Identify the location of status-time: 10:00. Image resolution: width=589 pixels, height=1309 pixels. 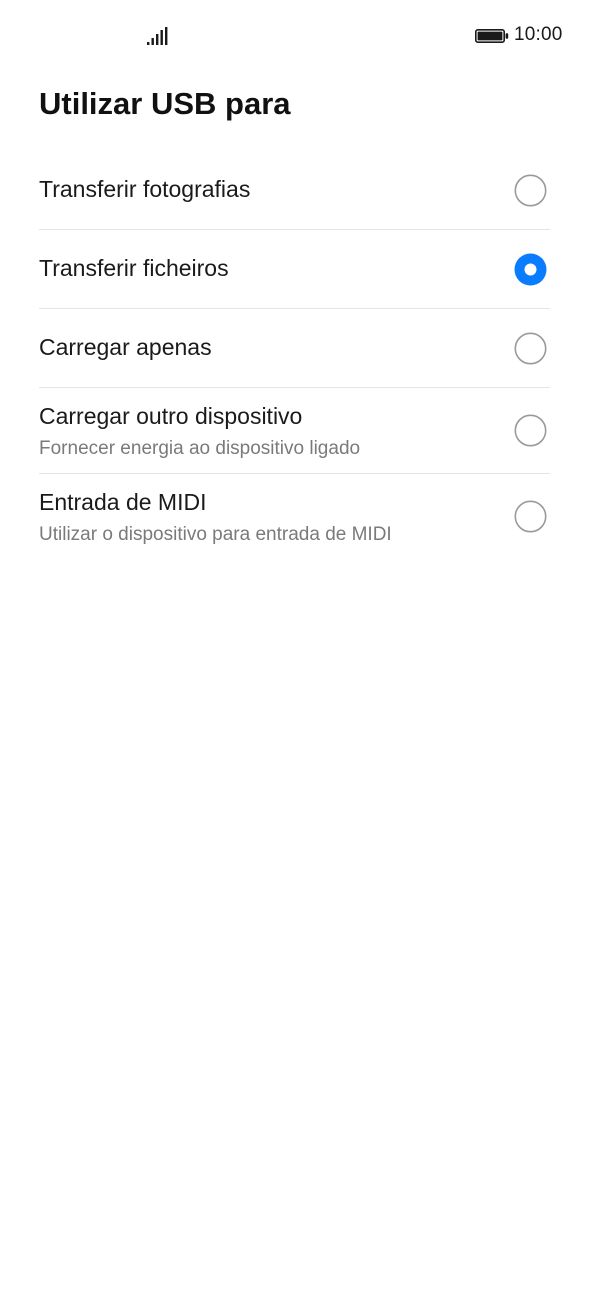
(538, 34).